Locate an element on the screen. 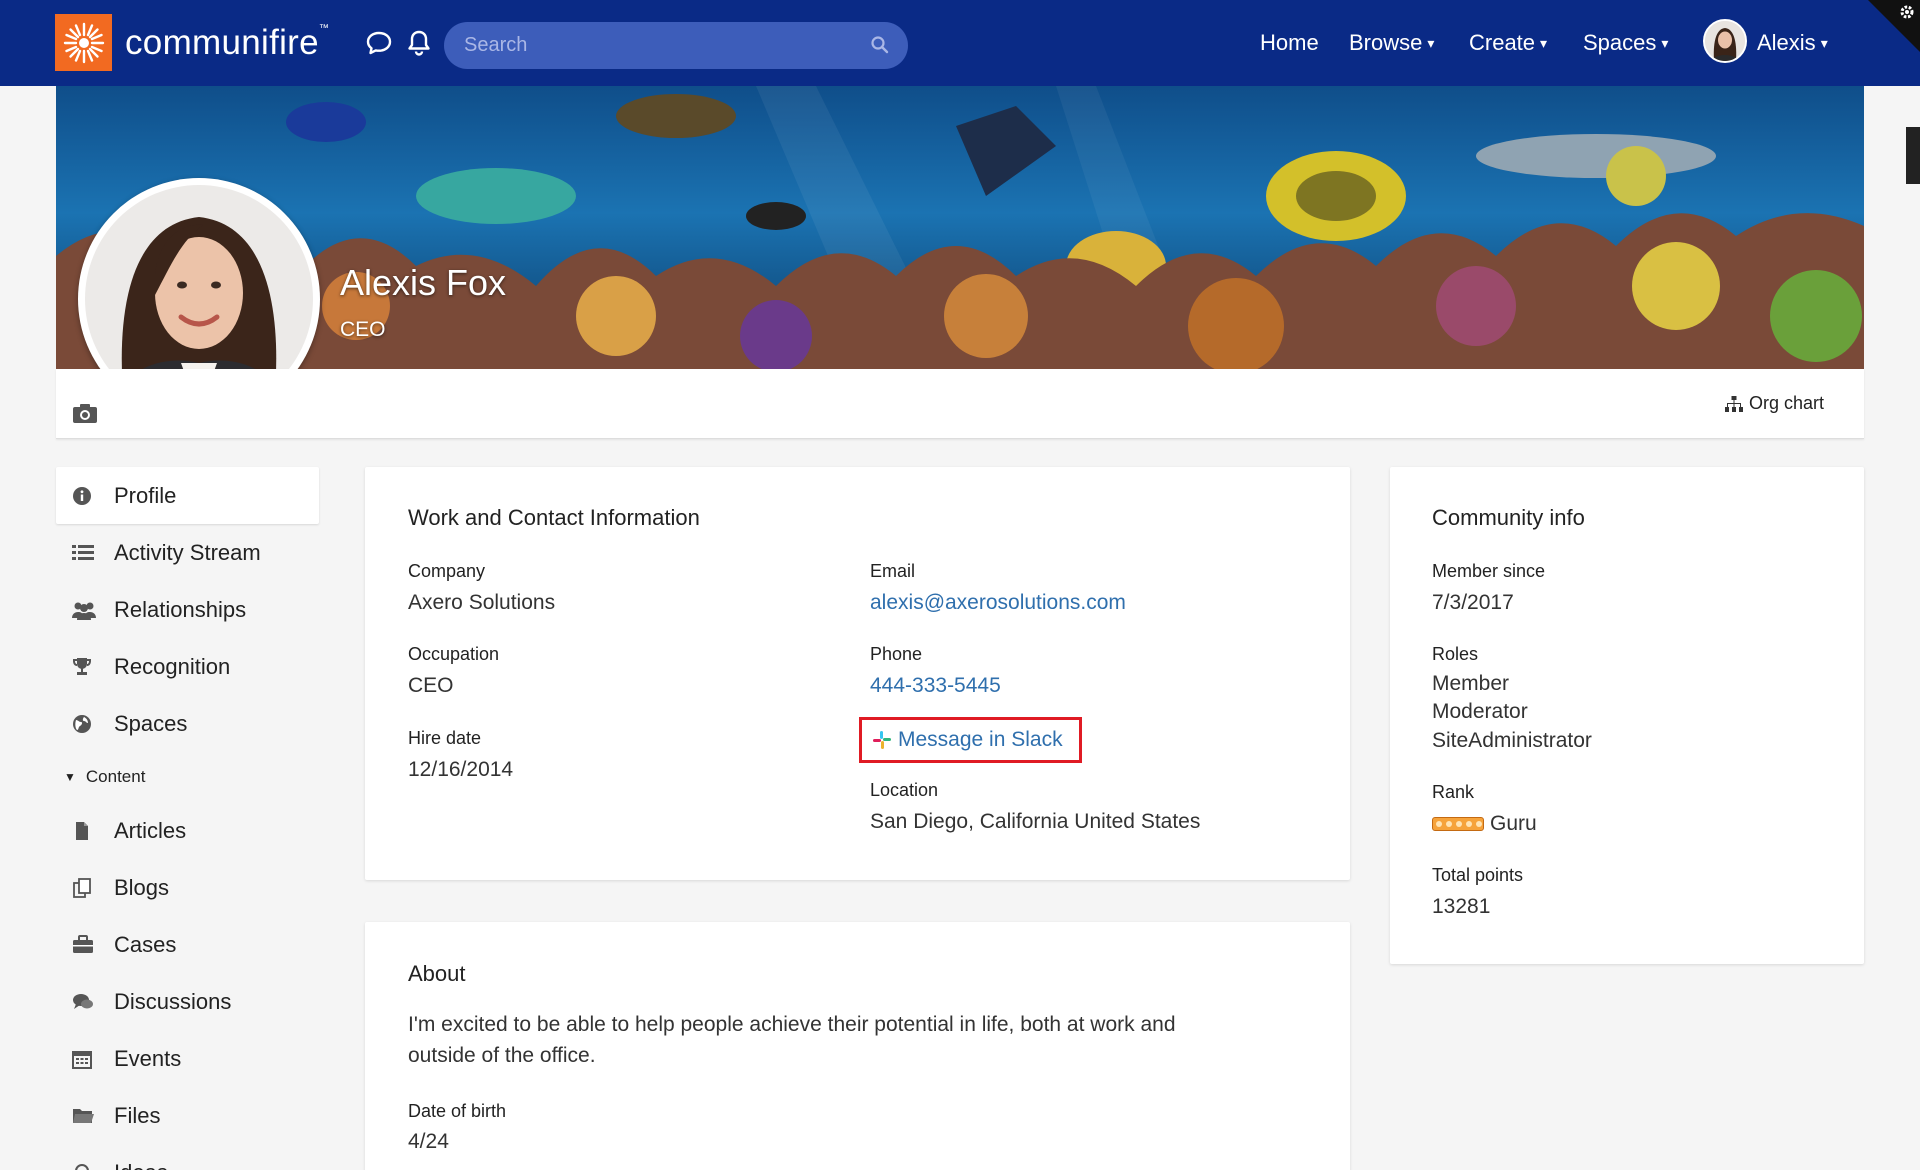  search-icon is located at coordinates (880, 45).